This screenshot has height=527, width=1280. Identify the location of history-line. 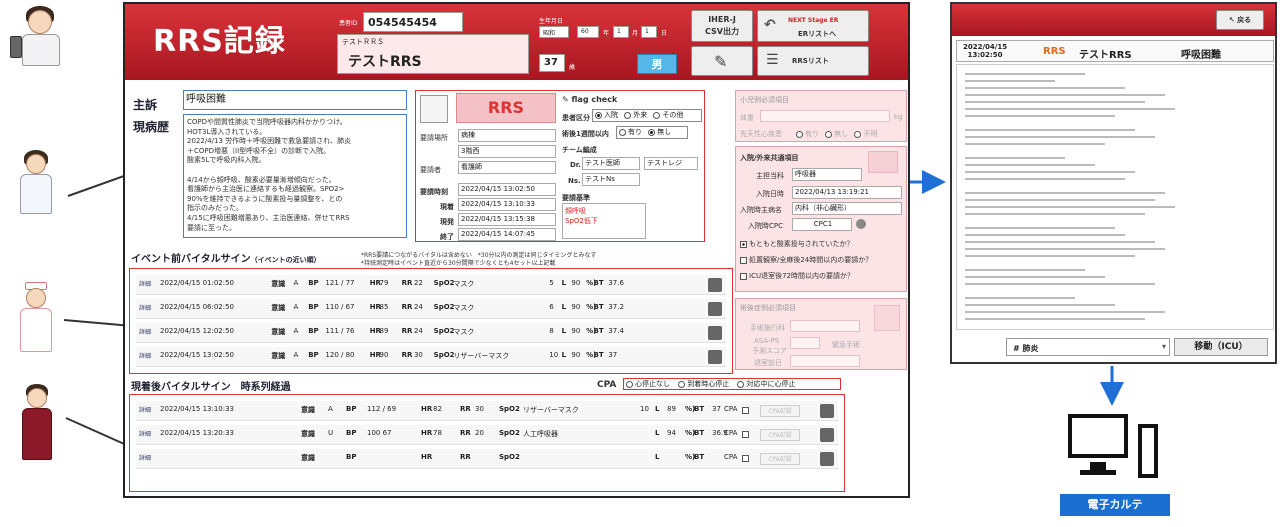
(295, 171).